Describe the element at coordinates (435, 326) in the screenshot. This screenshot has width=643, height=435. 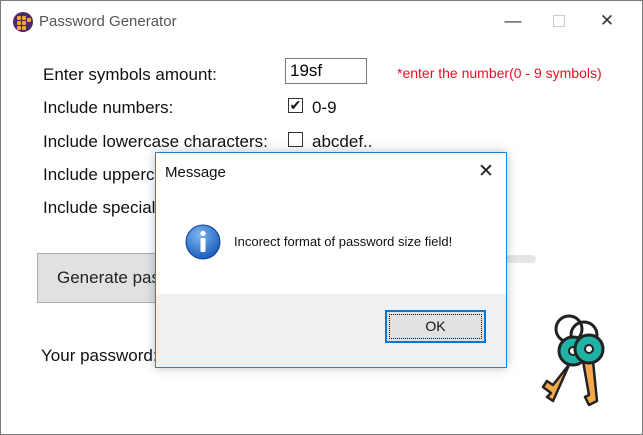
I see `ok-button: OK` at that location.